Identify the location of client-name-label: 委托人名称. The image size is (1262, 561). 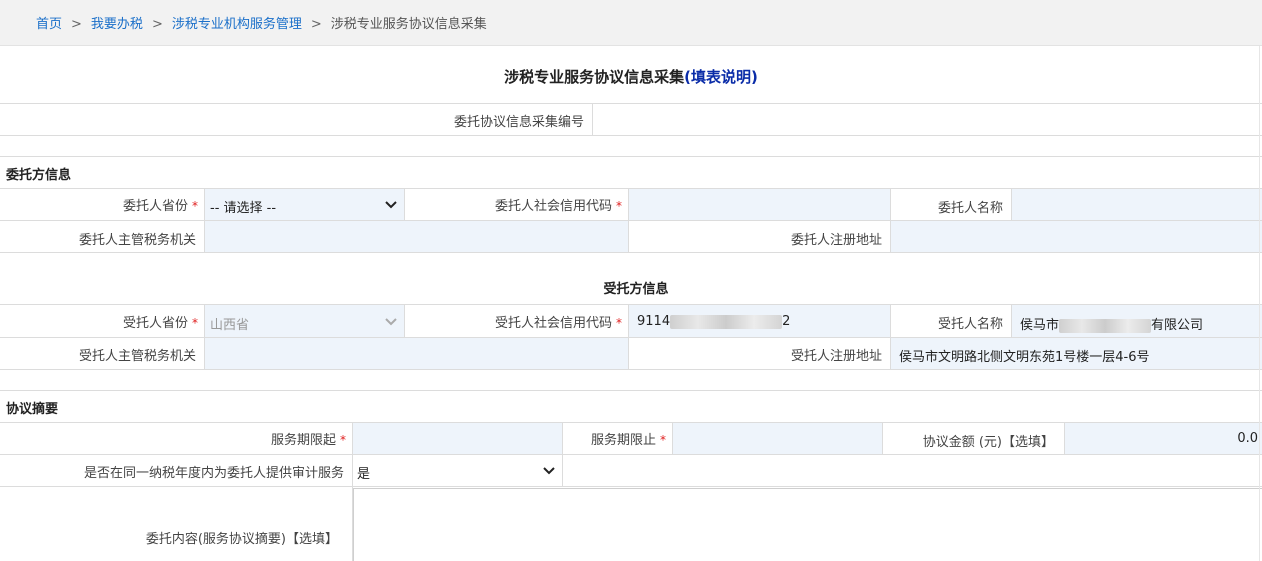
(970, 208).